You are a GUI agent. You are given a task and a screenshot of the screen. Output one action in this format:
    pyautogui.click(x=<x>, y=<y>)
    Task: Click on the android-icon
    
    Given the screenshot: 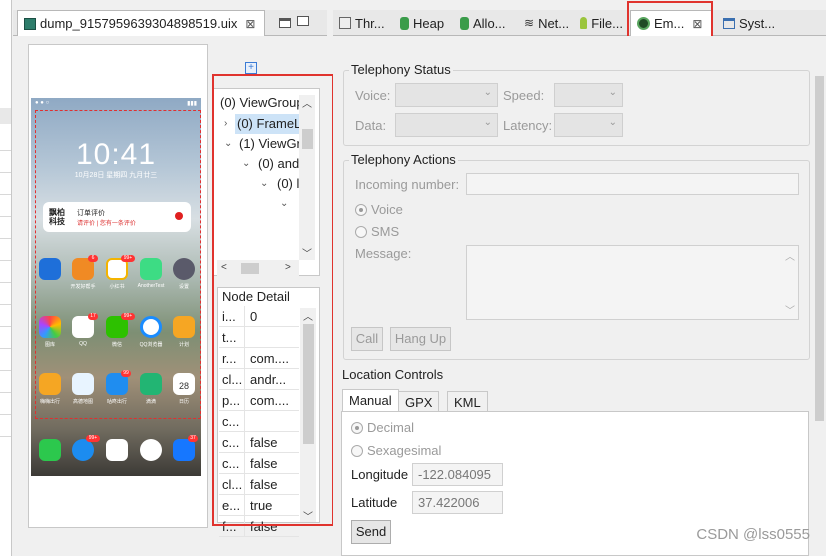 What is the action you would take?
    pyautogui.click(x=584, y=23)
    